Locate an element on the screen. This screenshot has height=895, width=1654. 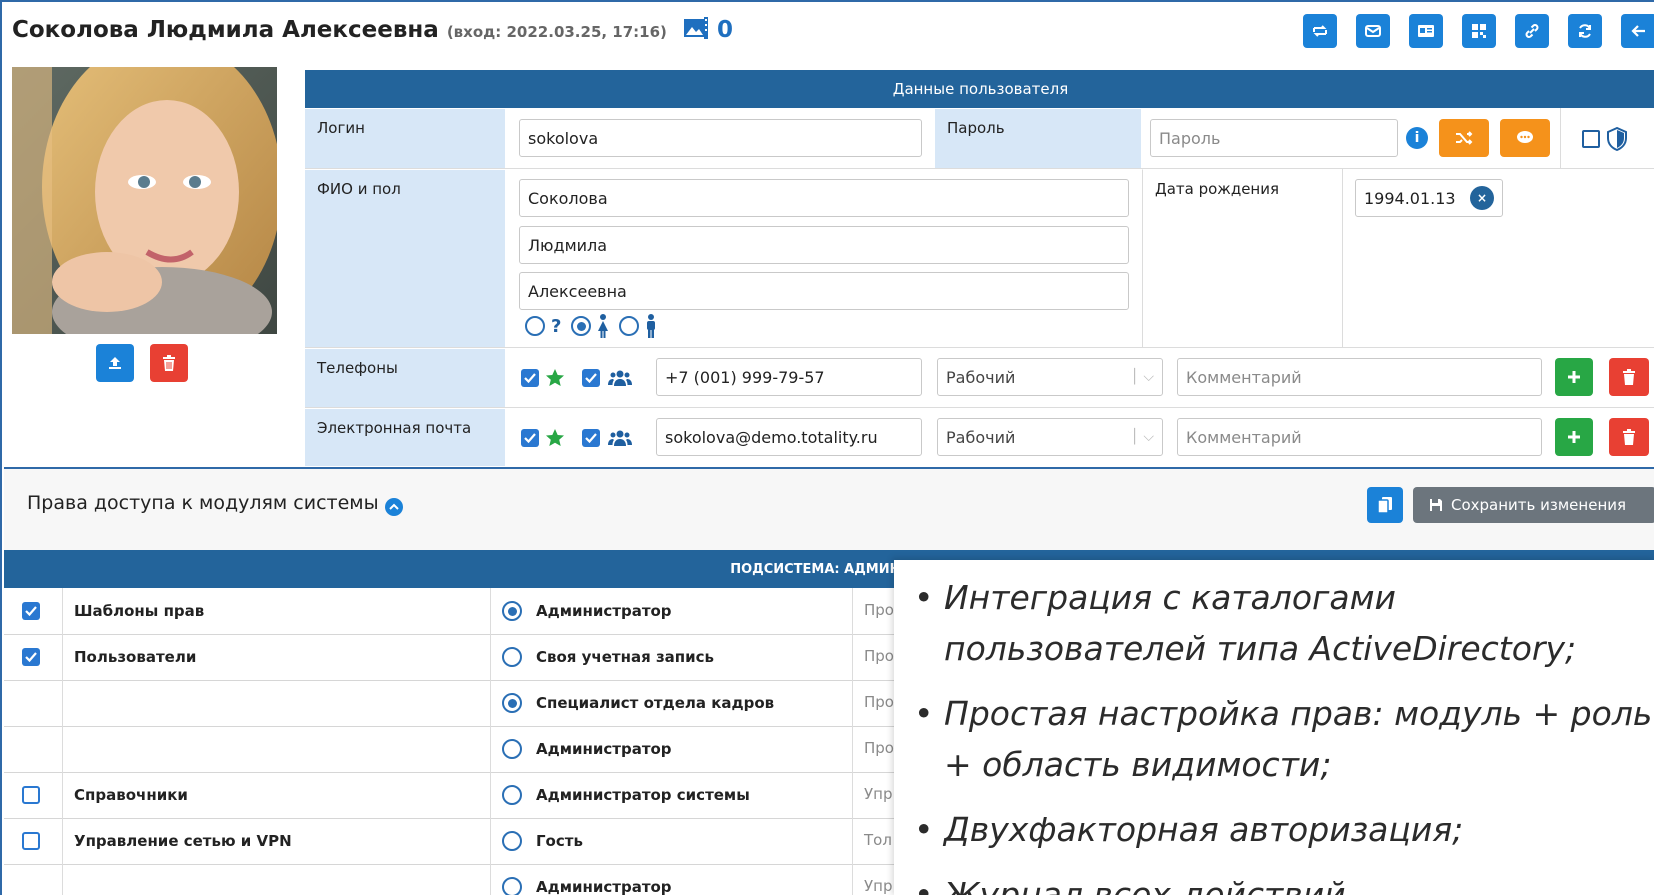
save-changes-button: Сохранить изменения is located at coordinates (1533, 505).